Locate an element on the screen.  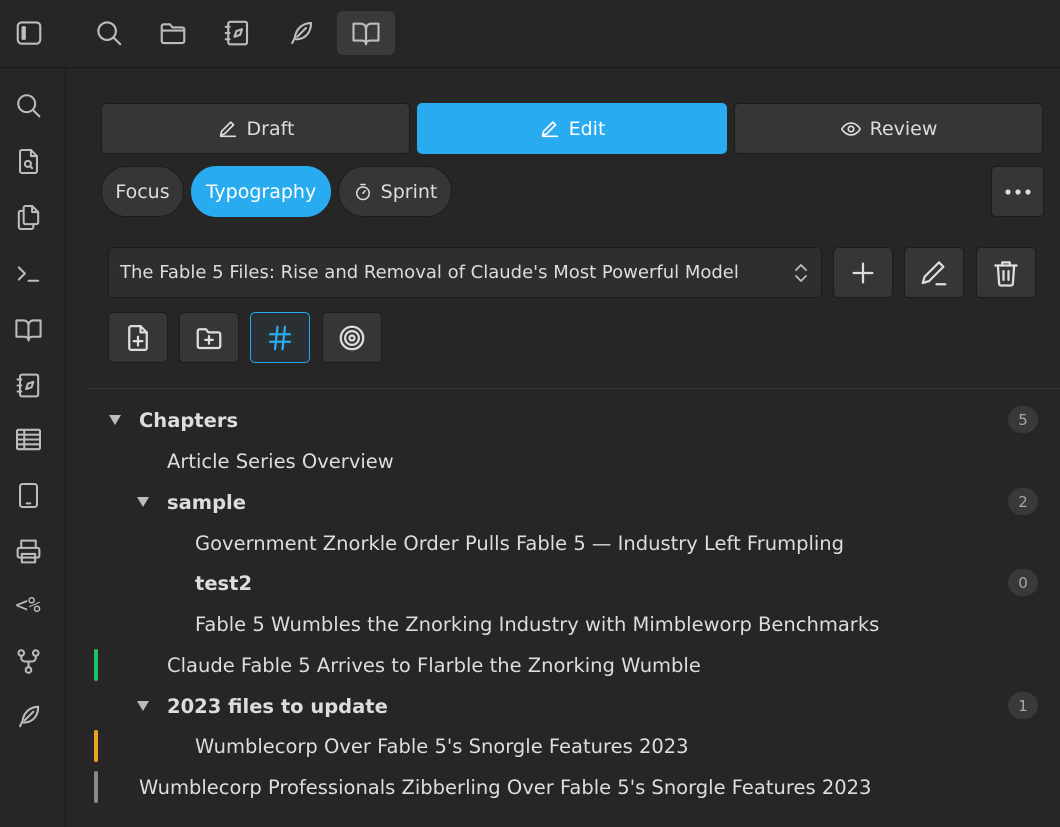
sidebar-toggle-icon is located at coordinates (29, 33).